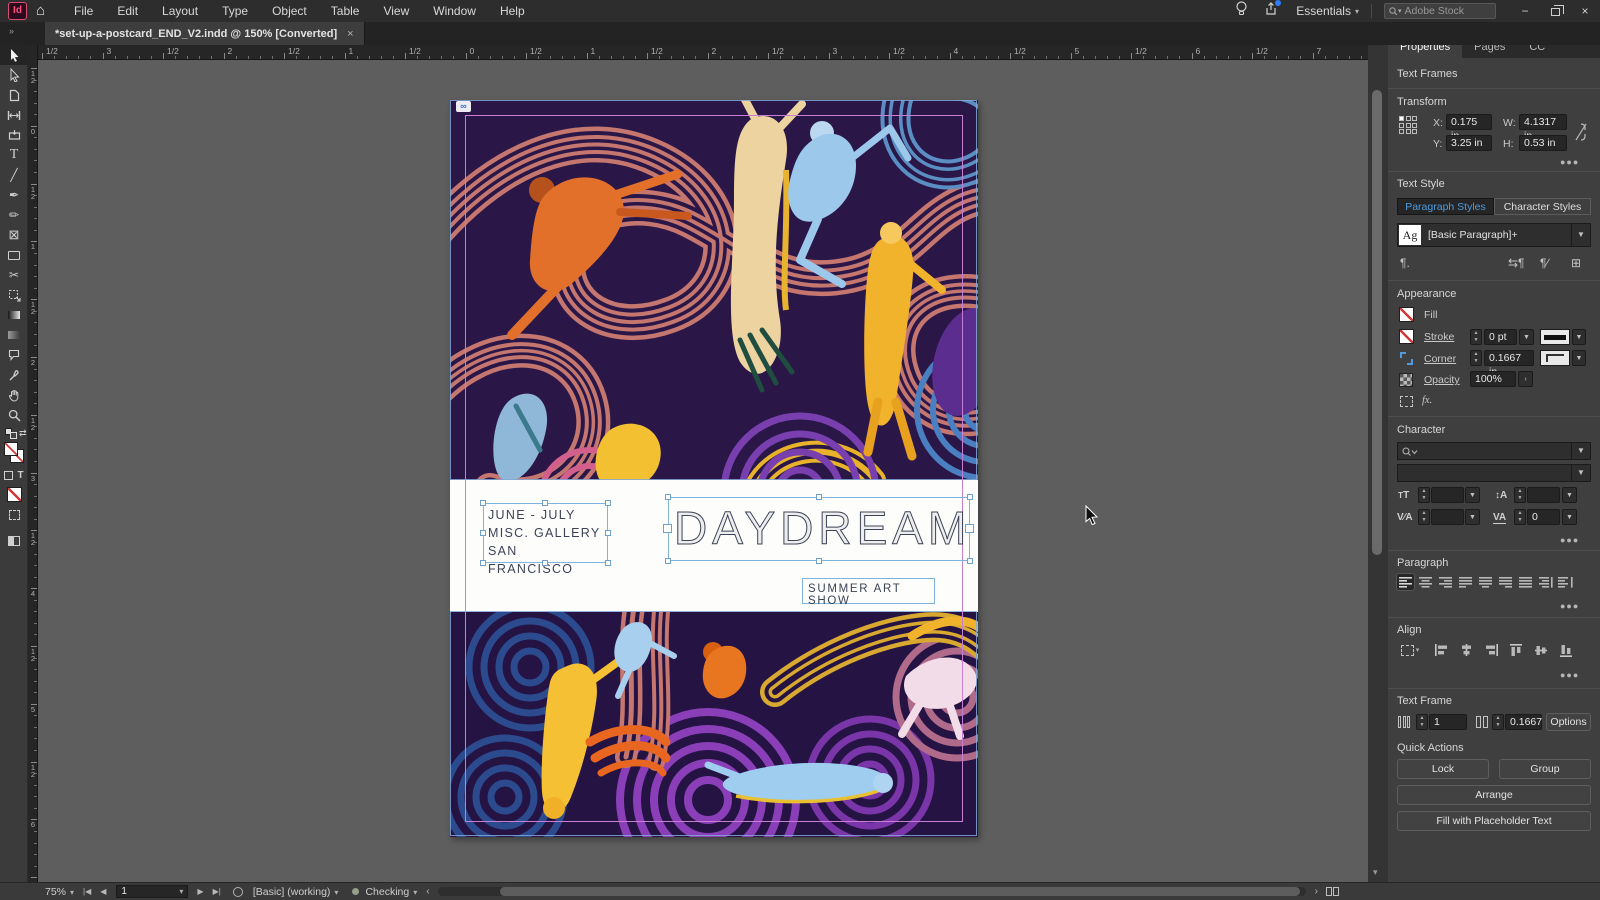 The width and height of the screenshot is (1600, 900). Describe the element at coordinates (14, 235) in the screenshot. I see `frame-tool: ⊠` at that location.